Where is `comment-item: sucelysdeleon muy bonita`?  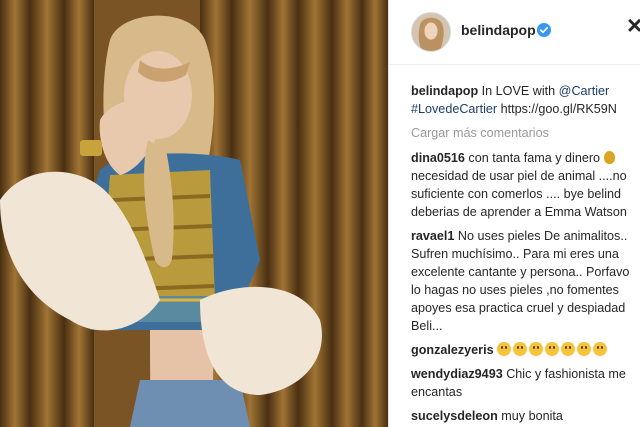 comment-item: sucelysdeleon muy bonita is located at coordinates (525, 416).